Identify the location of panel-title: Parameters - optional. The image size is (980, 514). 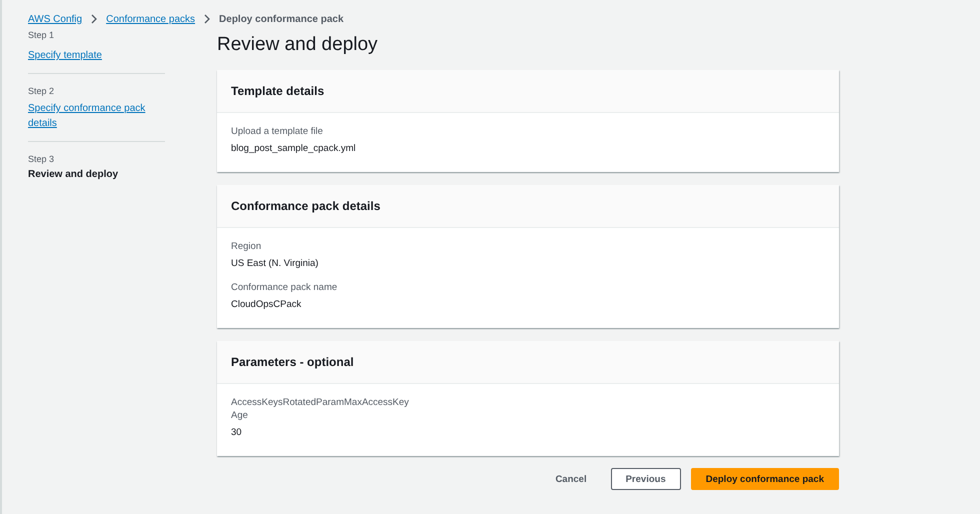
(292, 362).